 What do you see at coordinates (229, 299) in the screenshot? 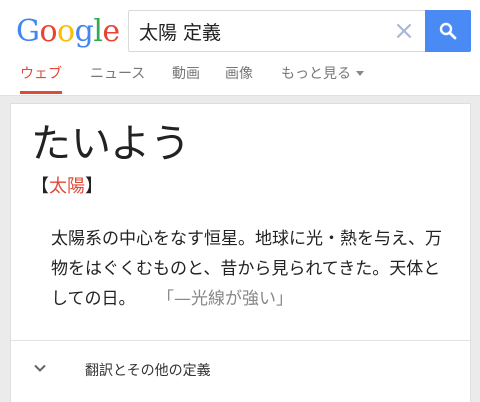
I see `usage-example: 「—光線が強い」` at bounding box center [229, 299].